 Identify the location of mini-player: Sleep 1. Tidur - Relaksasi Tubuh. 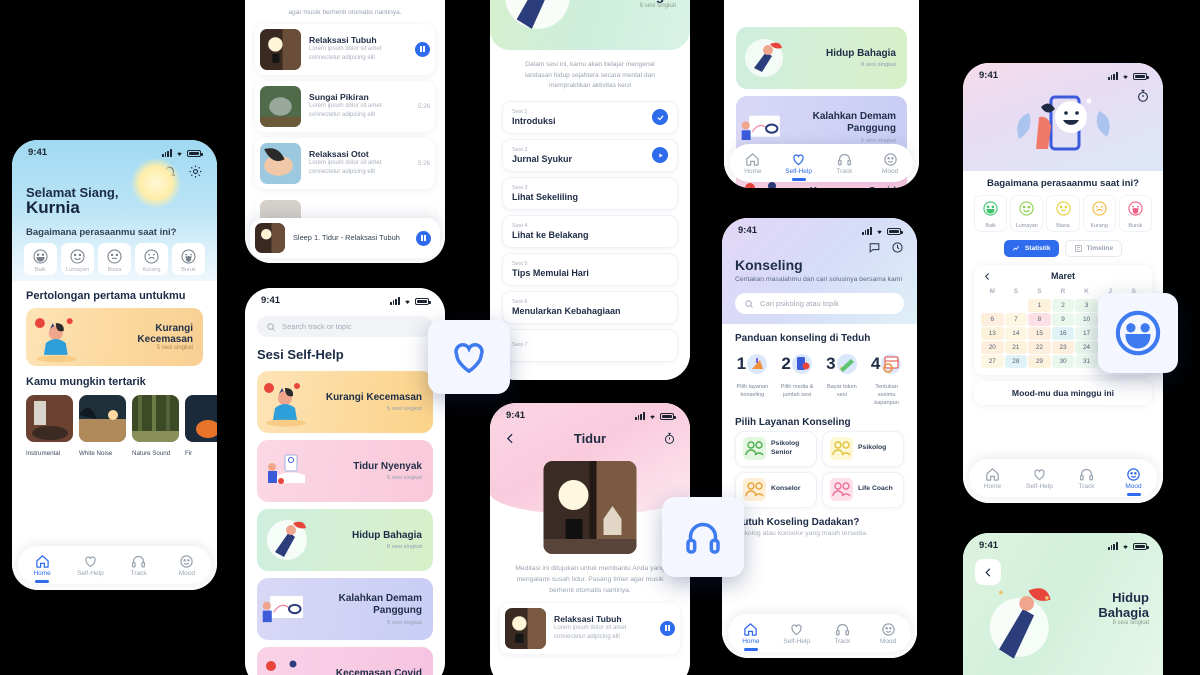
(345, 238).